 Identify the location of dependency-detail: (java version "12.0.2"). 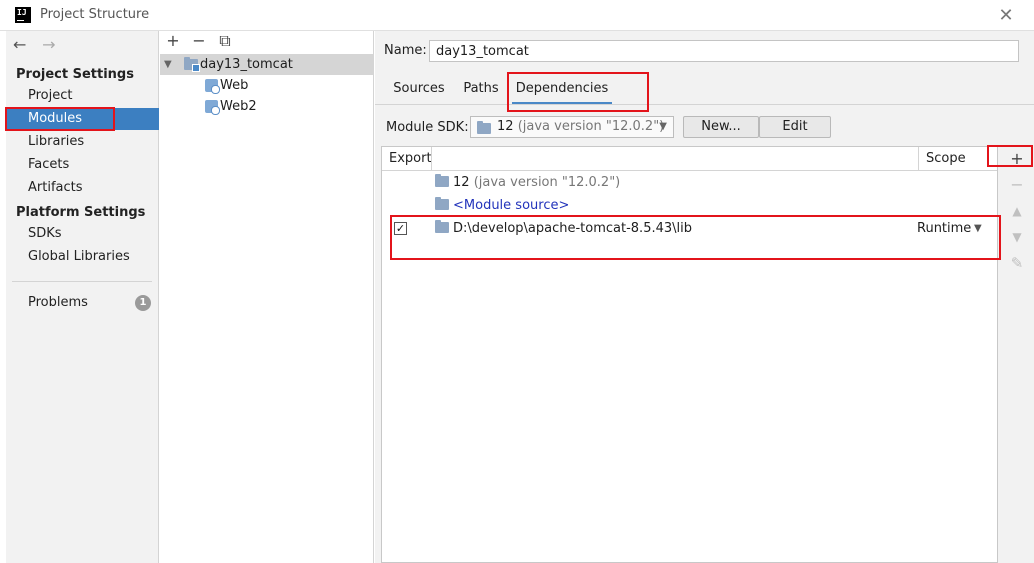
(547, 182).